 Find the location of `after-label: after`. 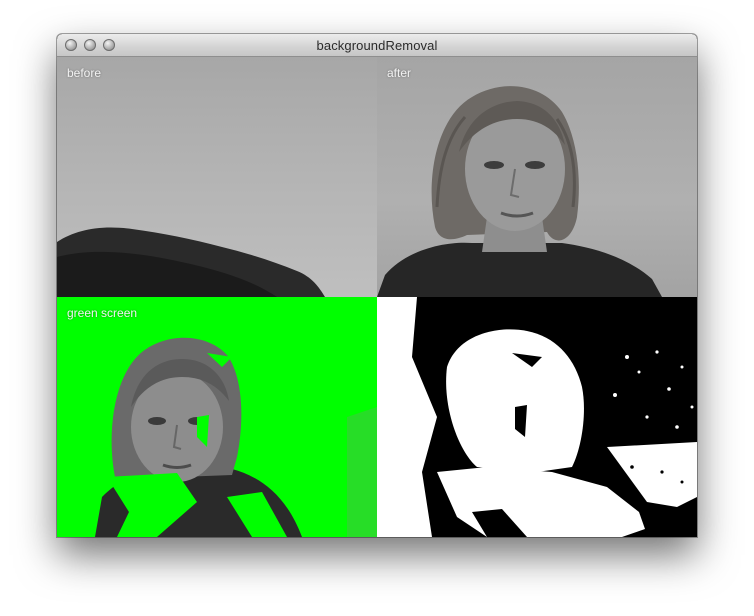

after-label: after is located at coordinates (399, 73).